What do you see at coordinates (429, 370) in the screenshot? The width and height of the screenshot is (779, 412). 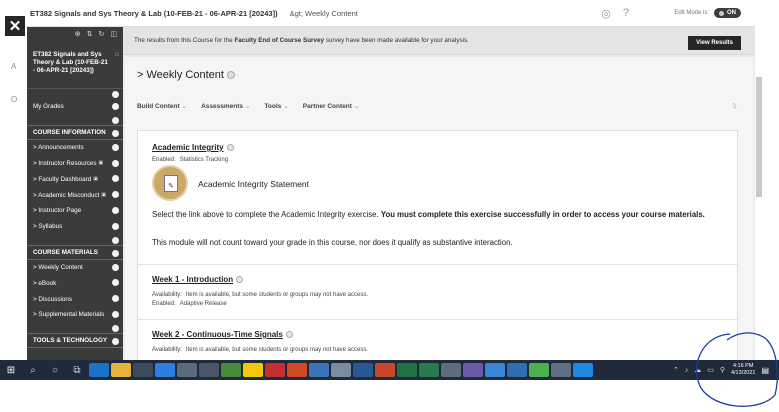 I see `spreadsheet-icon` at bounding box center [429, 370].